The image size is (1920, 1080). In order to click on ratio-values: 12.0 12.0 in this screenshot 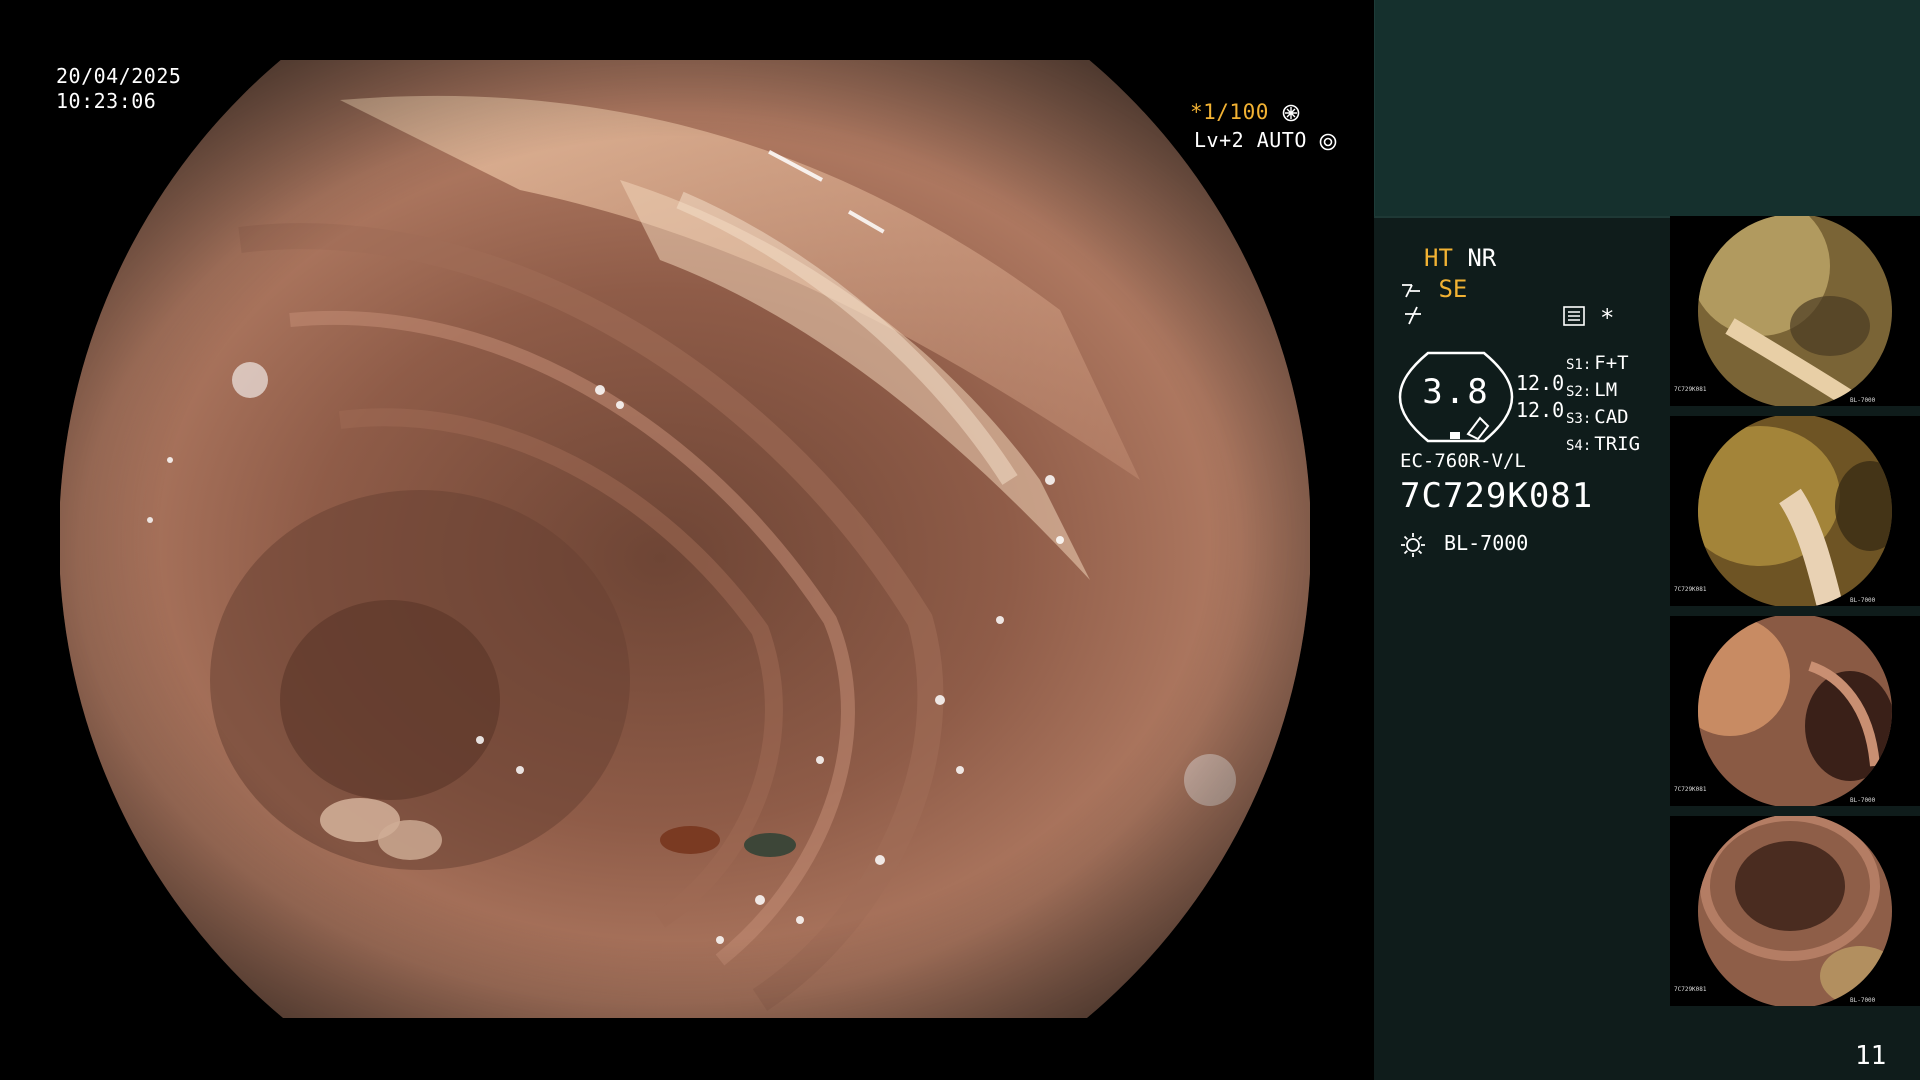, I will do `click(1540, 397)`.